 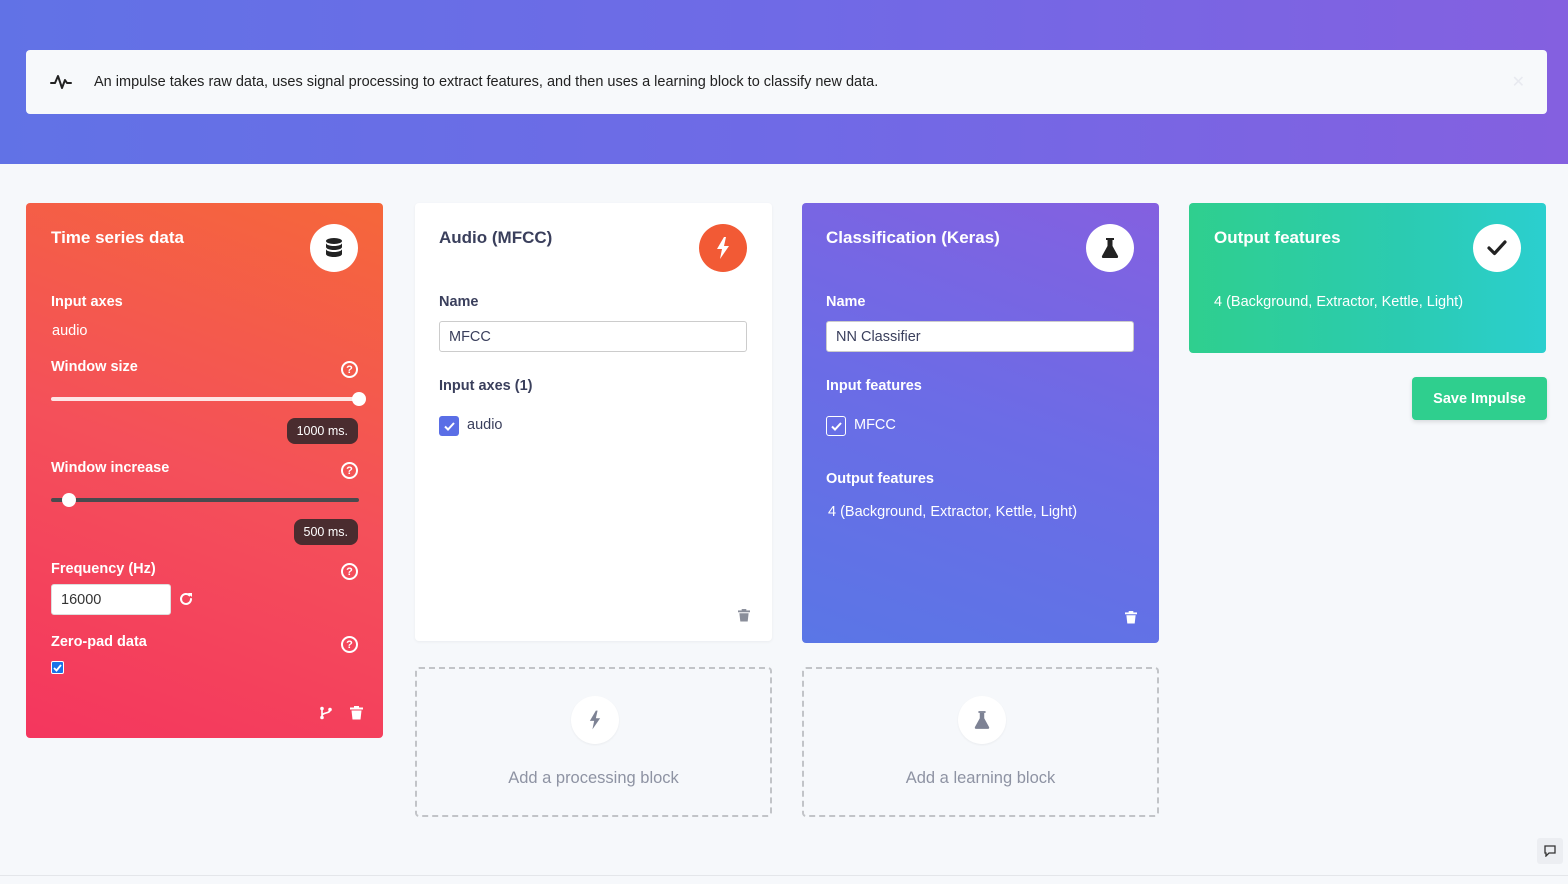 I want to click on feature-item-label: MFCC, so click(x=875, y=425).